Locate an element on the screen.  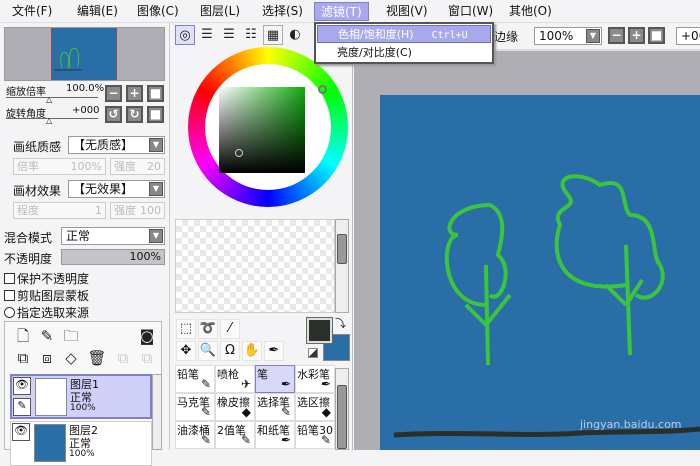
menu-image: 图像(C) is located at coordinates (158, 11).